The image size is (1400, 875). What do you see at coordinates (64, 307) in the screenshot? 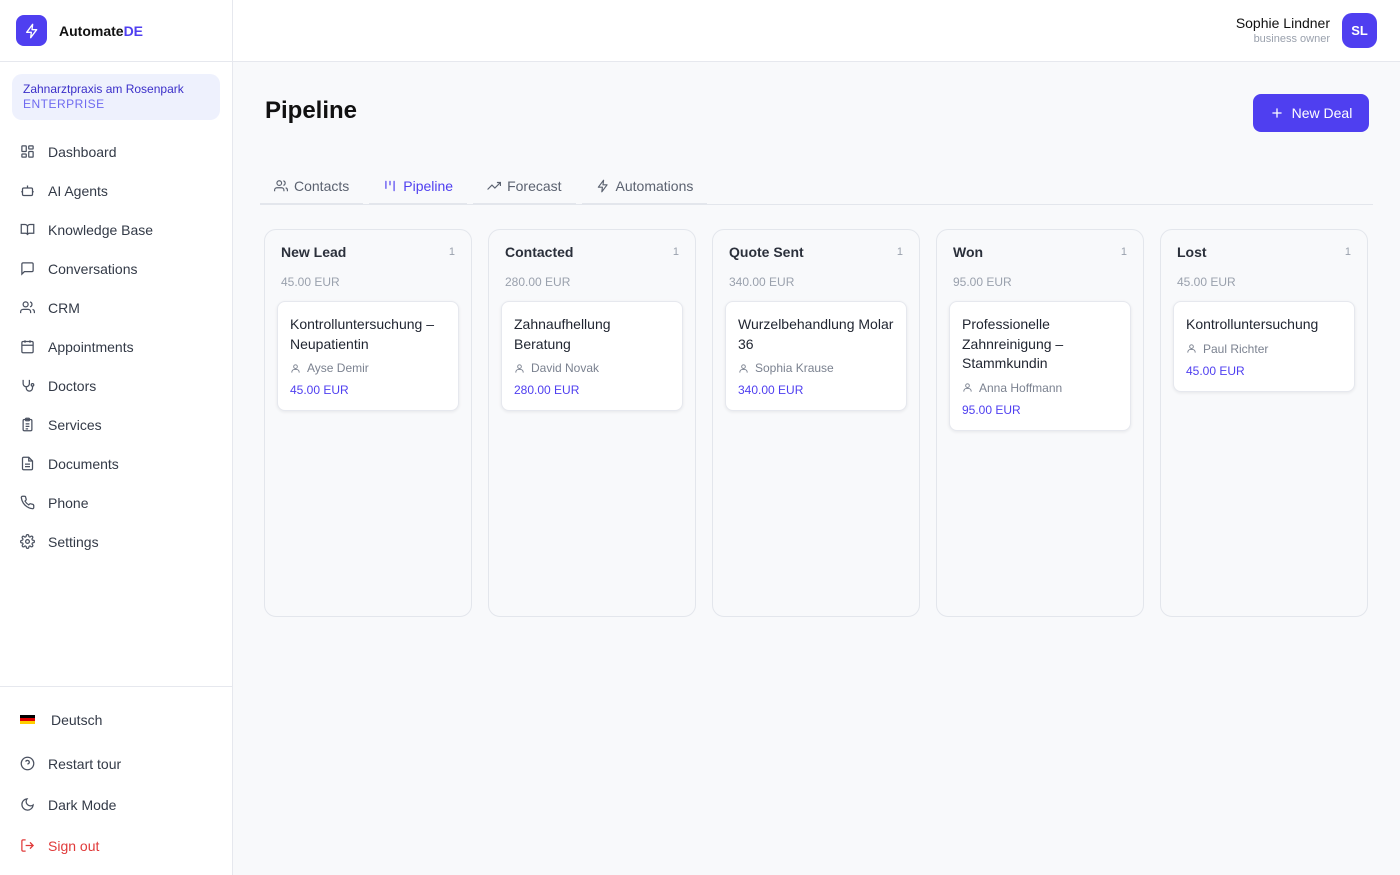
I see `sidebar-item-label: CRM` at bounding box center [64, 307].